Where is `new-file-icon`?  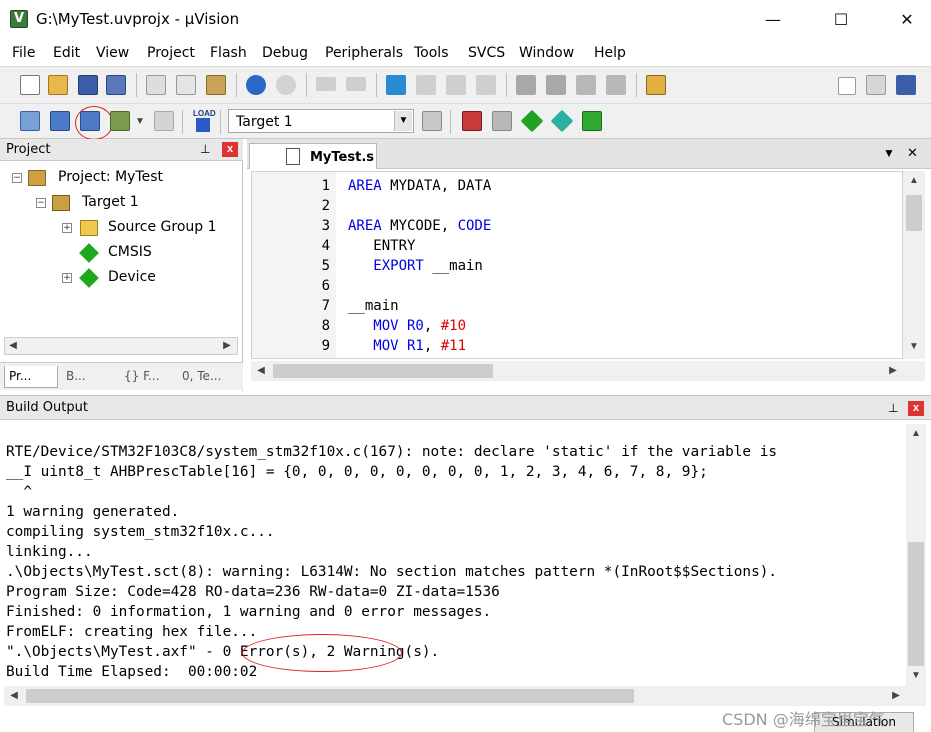 new-file-icon is located at coordinates (30, 85).